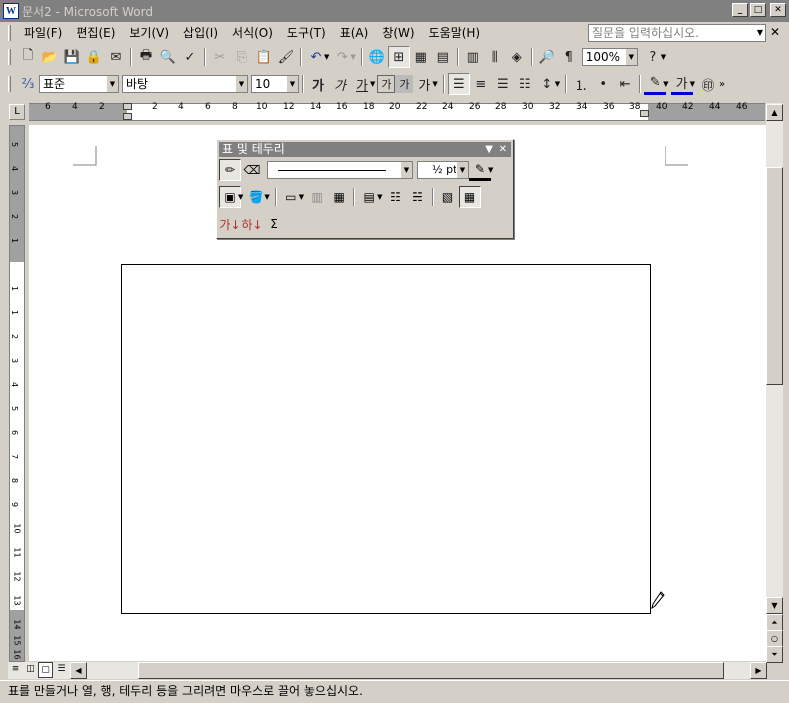 The width and height of the screenshot is (789, 703). I want to click on scroll-left-button: ◀, so click(78, 670).